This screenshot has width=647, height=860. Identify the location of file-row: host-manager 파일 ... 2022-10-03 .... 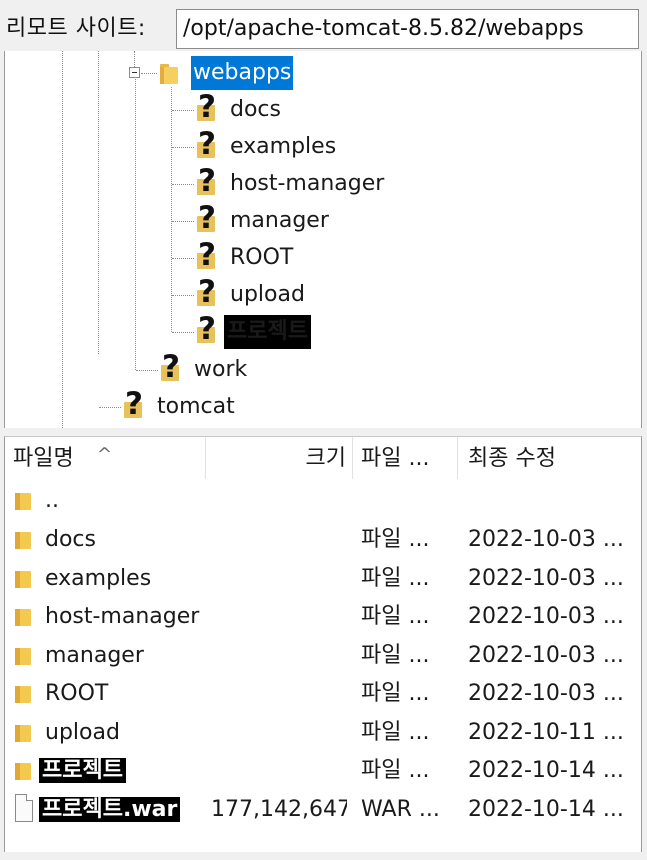
(323, 616).